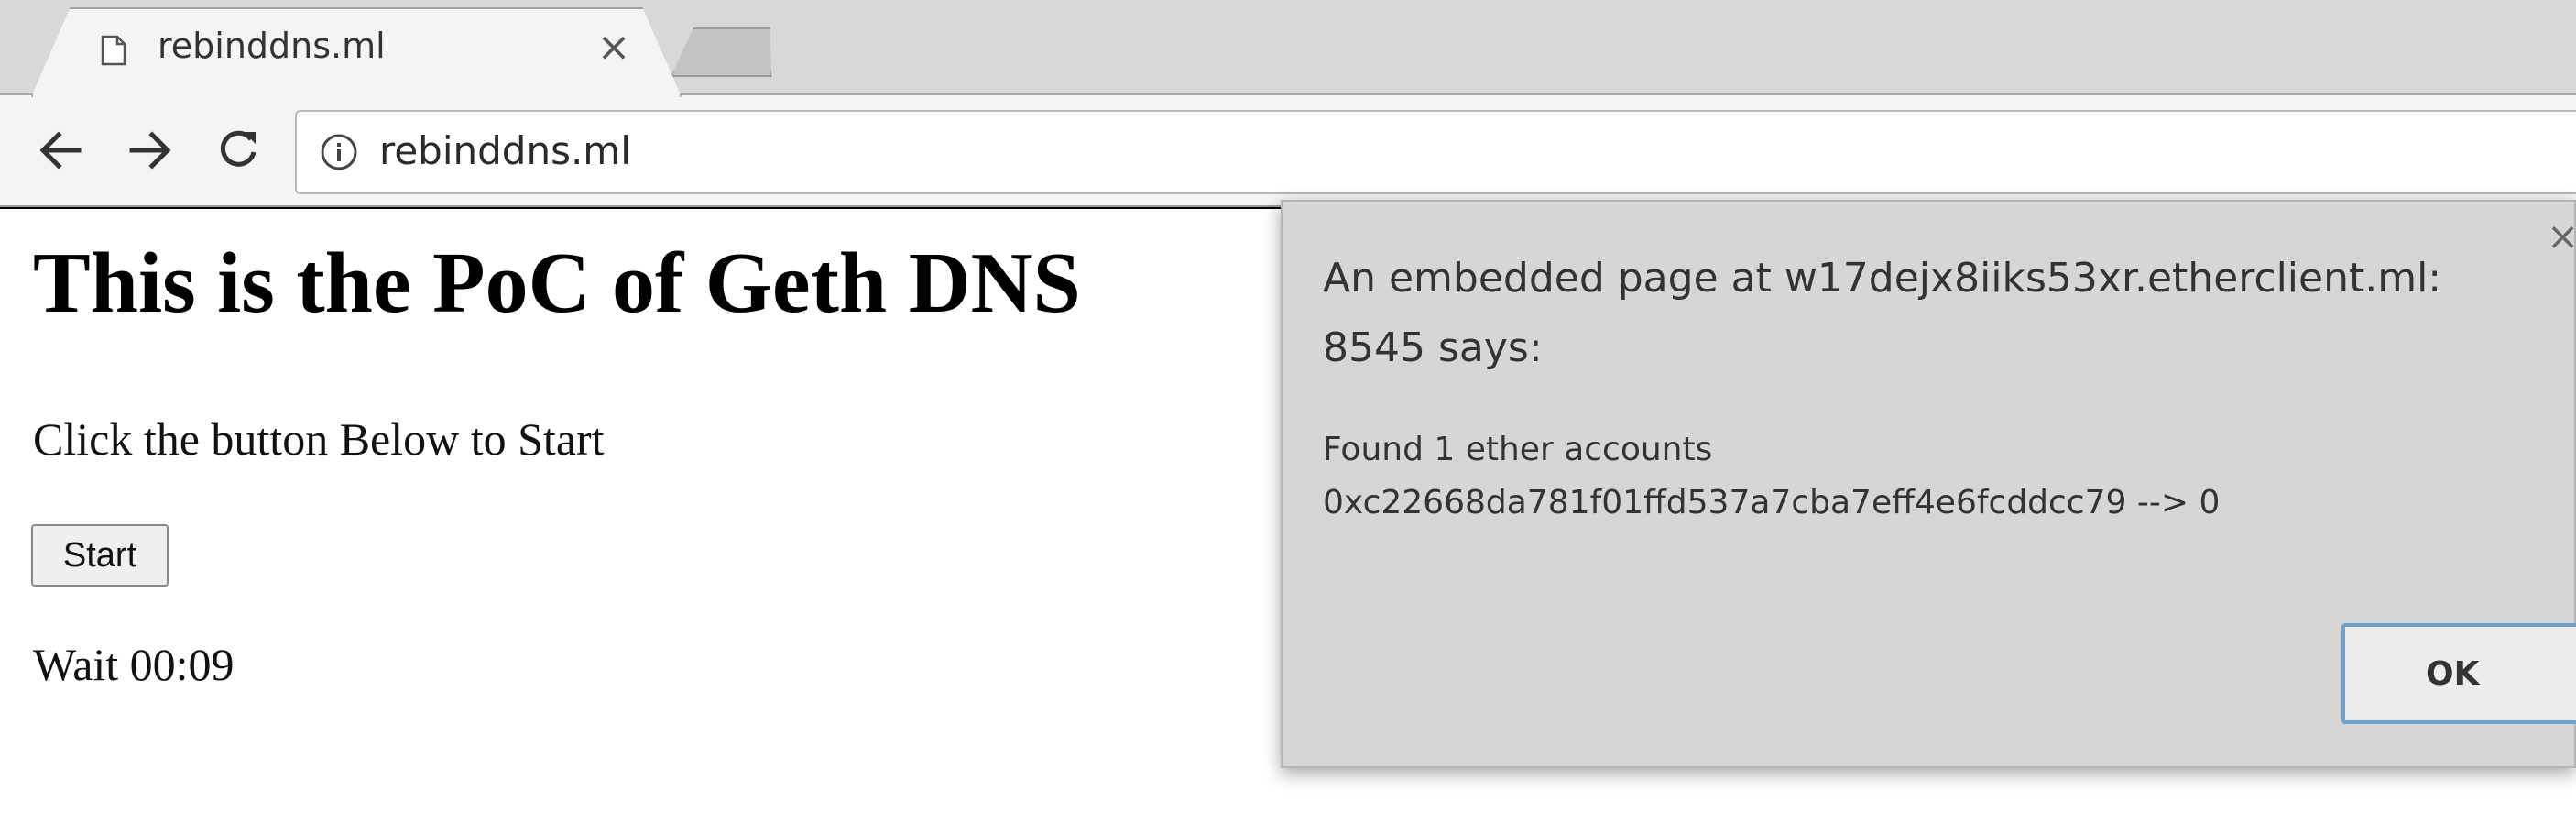 This screenshot has width=2576, height=823. What do you see at coordinates (61, 150) in the screenshot?
I see `back-arrow-icon` at bounding box center [61, 150].